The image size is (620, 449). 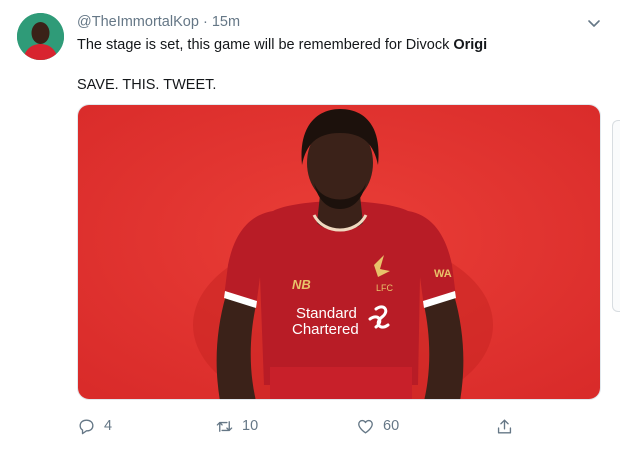 What do you see at coordinates (504, 426) in the screenshot?
I see `share-icon` at bounding box center [504, 426].